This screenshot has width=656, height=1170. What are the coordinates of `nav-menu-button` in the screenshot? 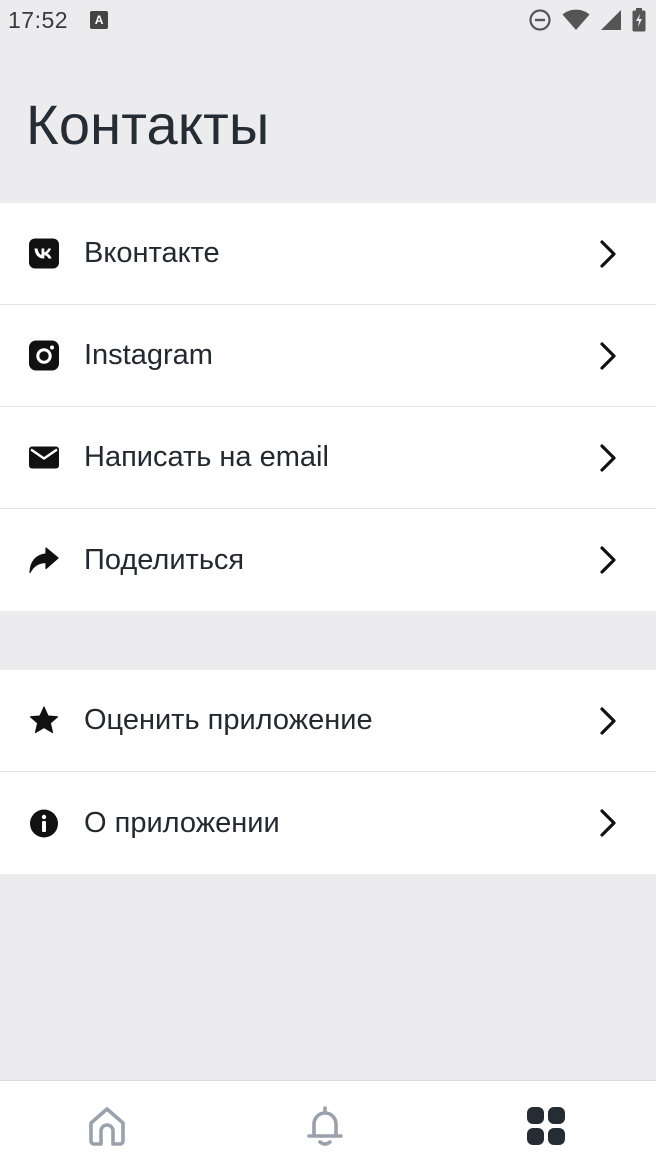 It's located at (546, 1126).